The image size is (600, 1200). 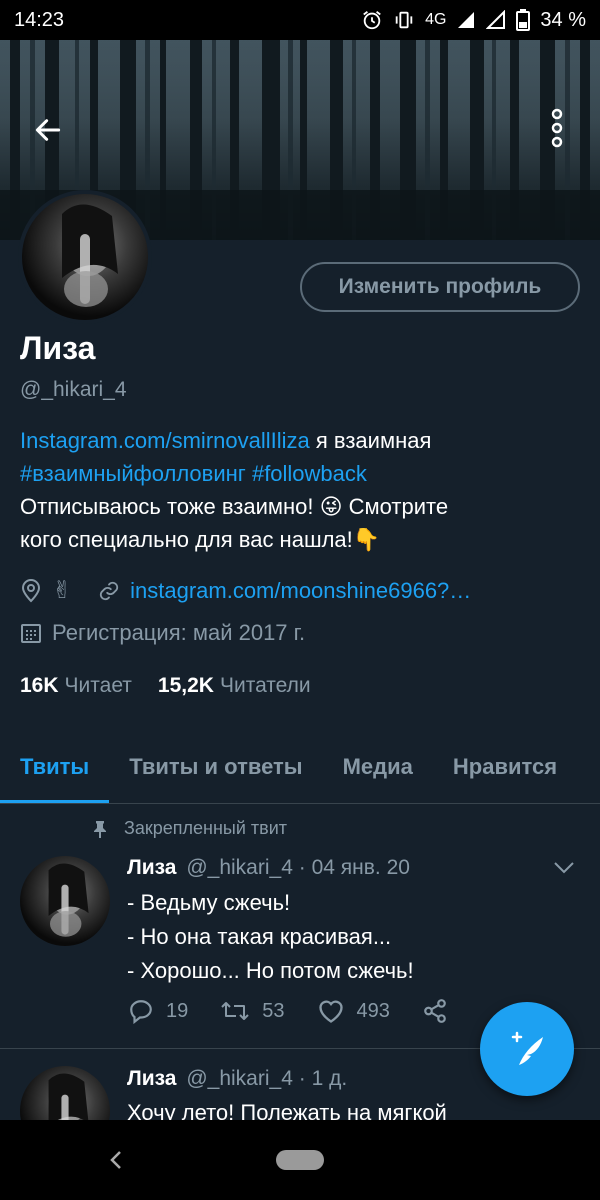 What do you see at coordinates (440, 287) in the screenshot?
I see `edit-profile-button: Изменить профиль` at bounding box center [440, 287].